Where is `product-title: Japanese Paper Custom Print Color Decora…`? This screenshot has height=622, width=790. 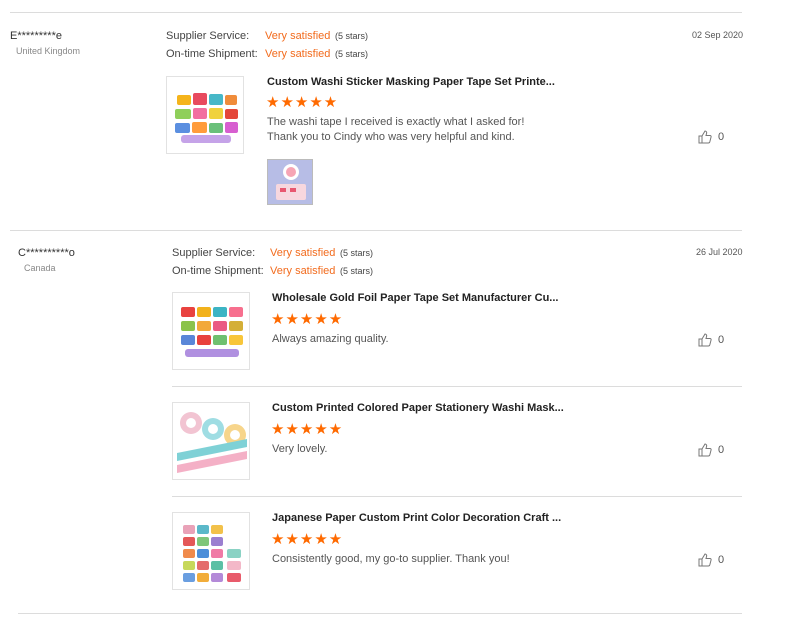
product-title: Japanese Paper Custom Print Color Decora… is located at coordinates (416, 518).